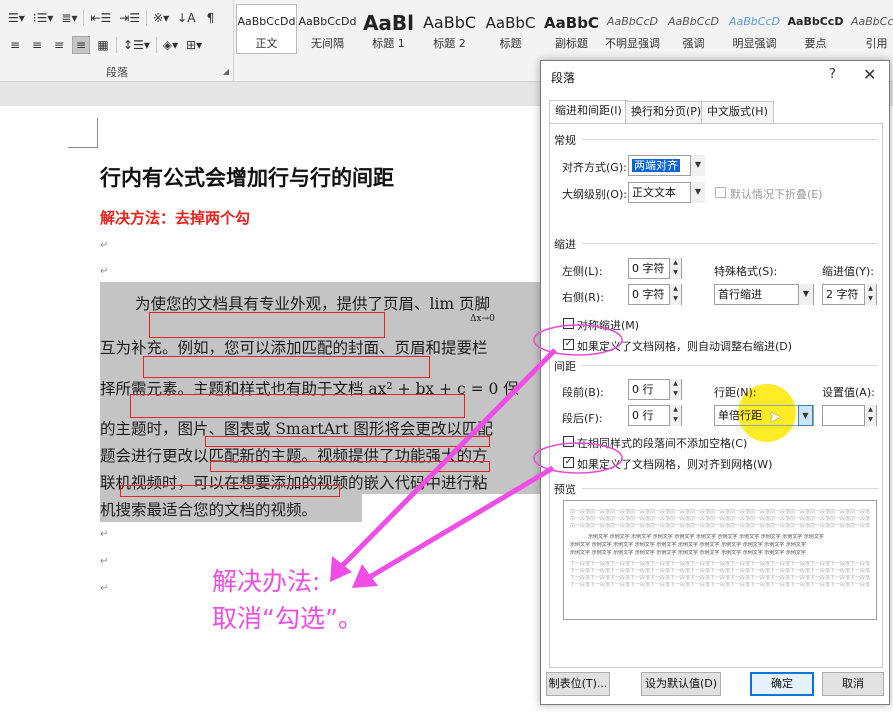  What do you see at coordinates (853, 684) in the screenshot?
I see `cancel-button: 取消` at bounding box center [853, 684].